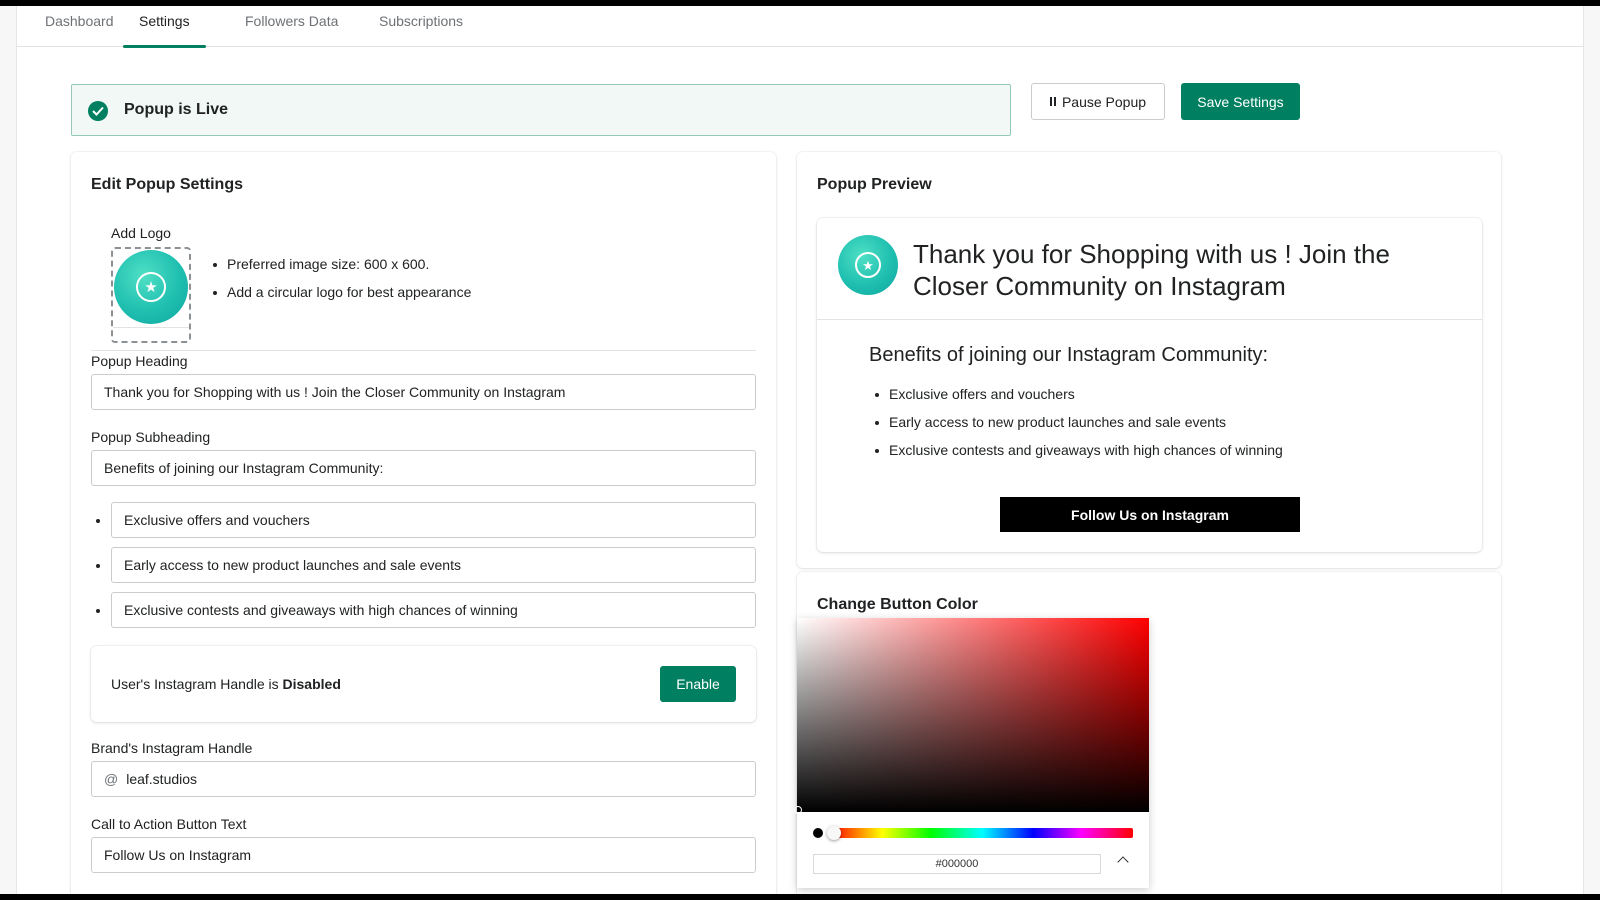 This screenshot has width=1600, height=900. Describe the element at coordinates (172, 748) in the screenshot. I see `brand-handle-label: Brand's Instagram Handle` at that location.